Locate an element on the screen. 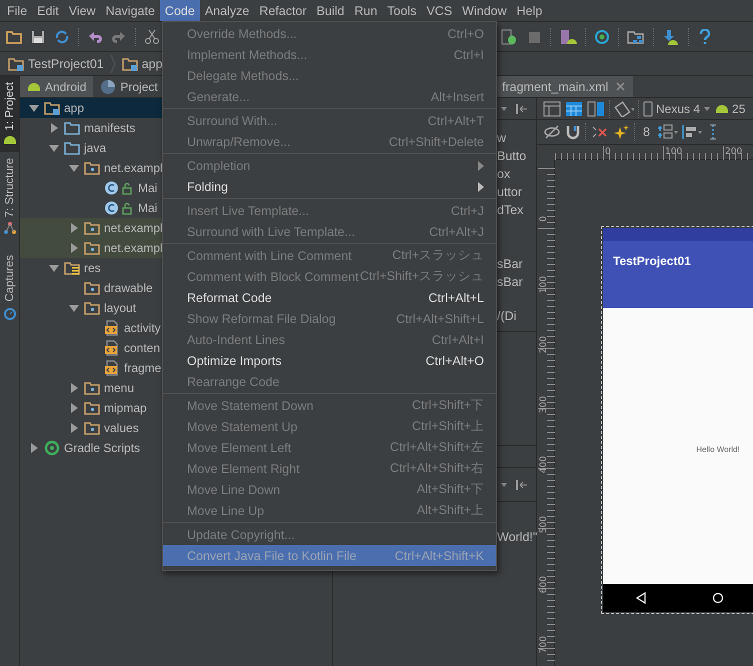  ruler-label: 700 is located at coordinates (544, 645).